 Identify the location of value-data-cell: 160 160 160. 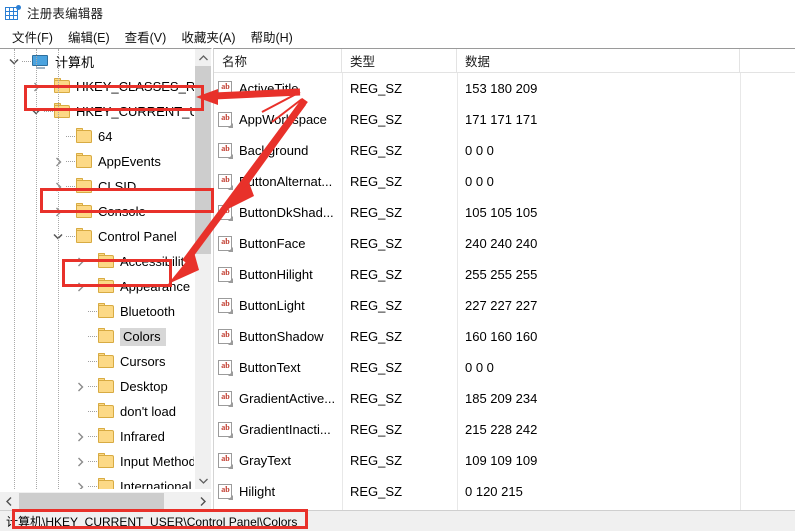
(598, 336).